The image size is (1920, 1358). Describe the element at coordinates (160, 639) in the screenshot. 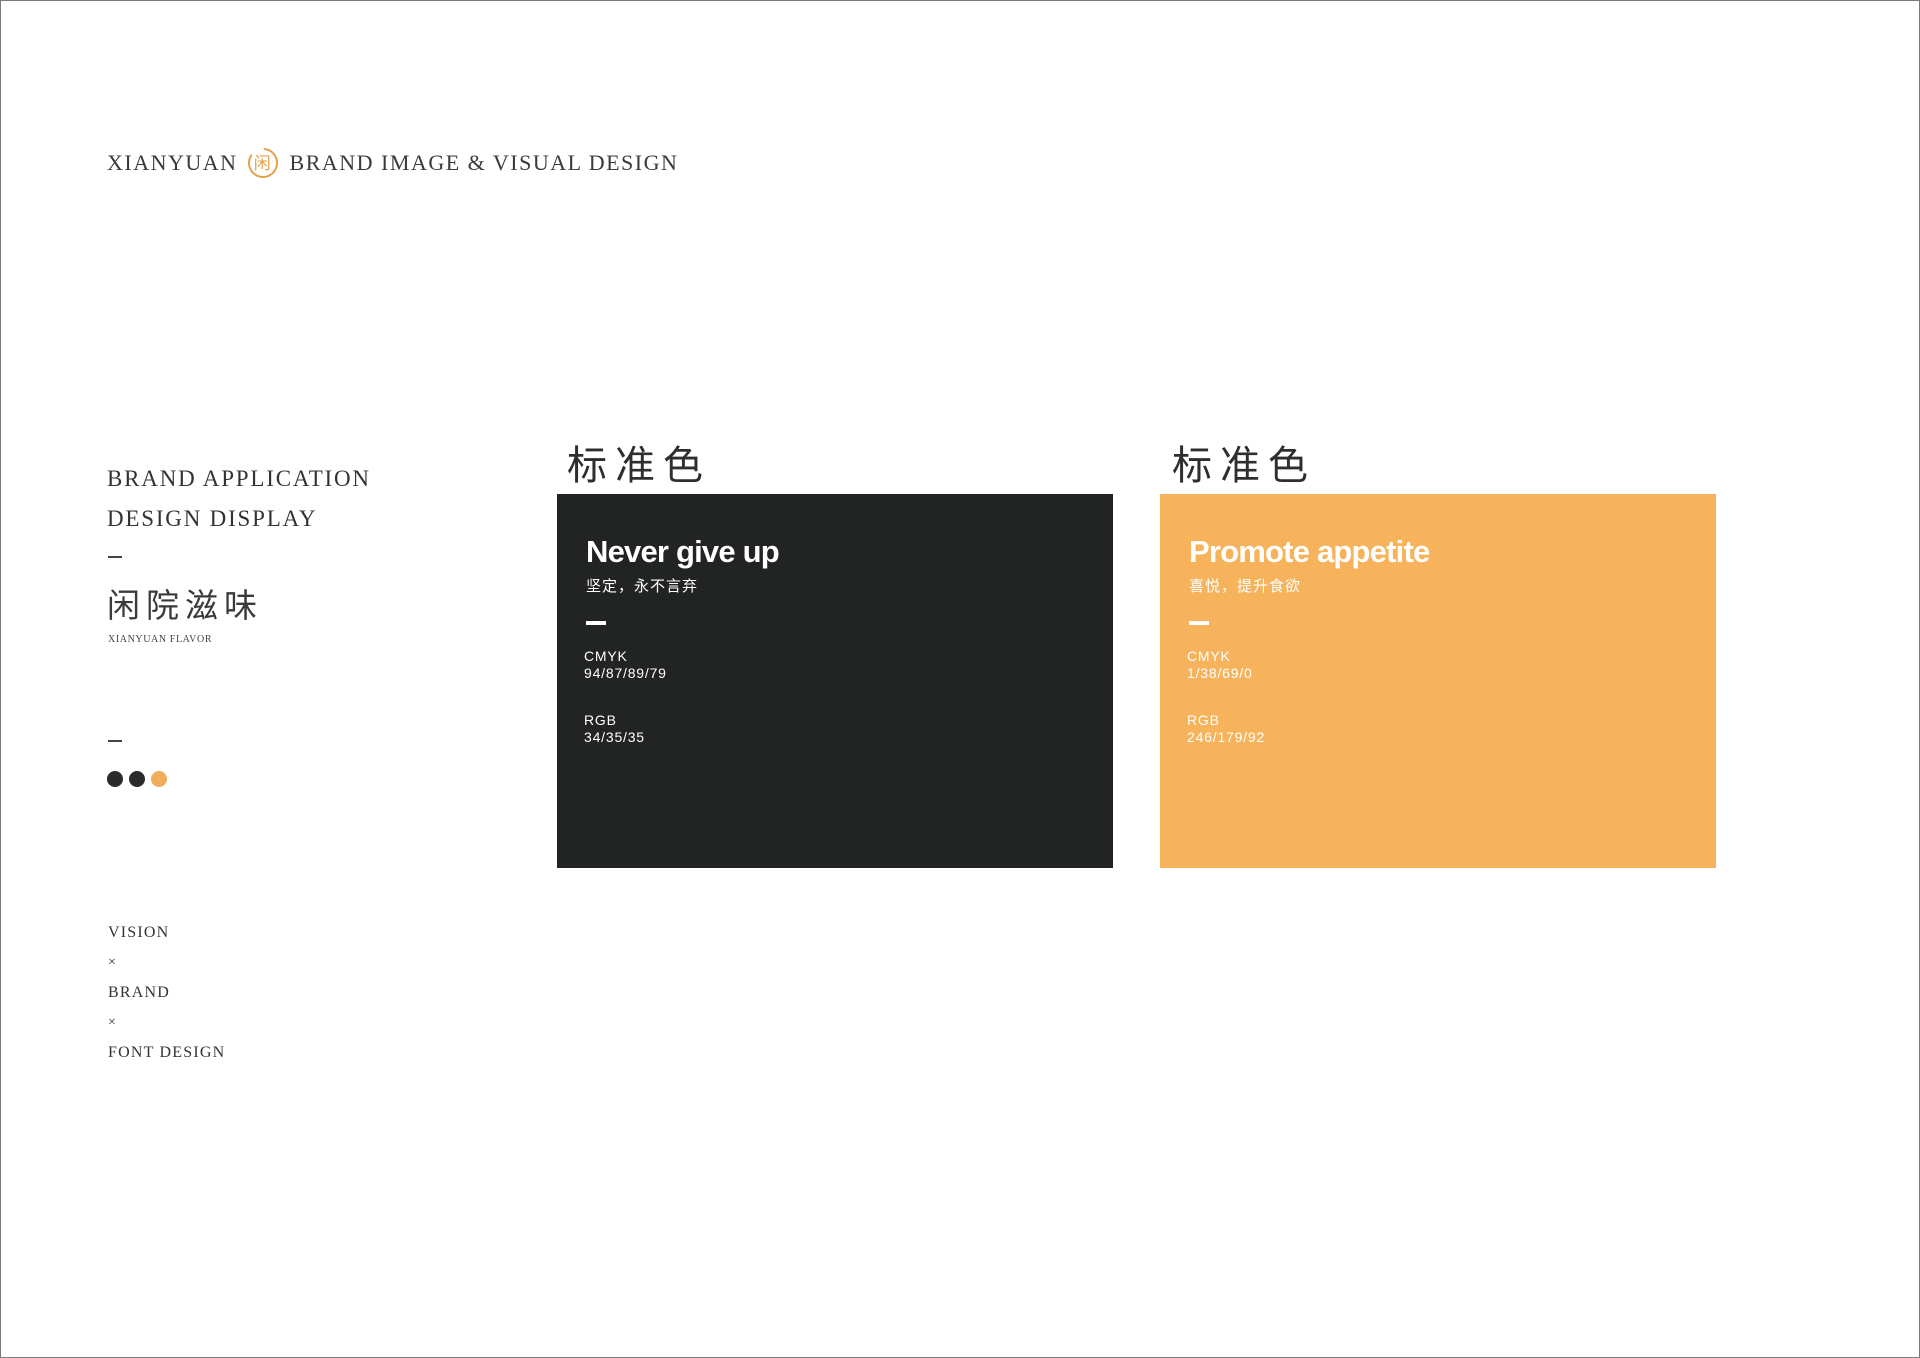

I see `english-subtitle: XIANYUAN FLAVOR` at that location.